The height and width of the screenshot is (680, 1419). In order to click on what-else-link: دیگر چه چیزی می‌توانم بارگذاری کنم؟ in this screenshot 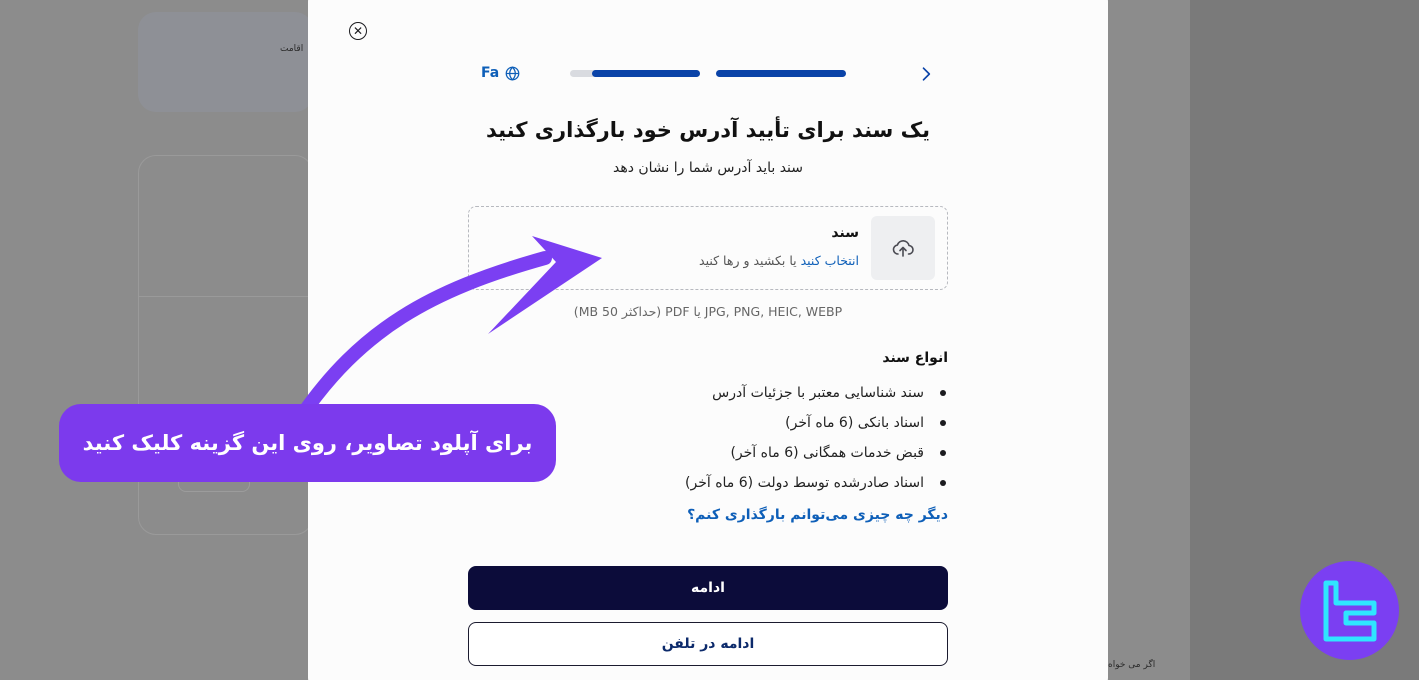, I will do `click(817, 515)`.